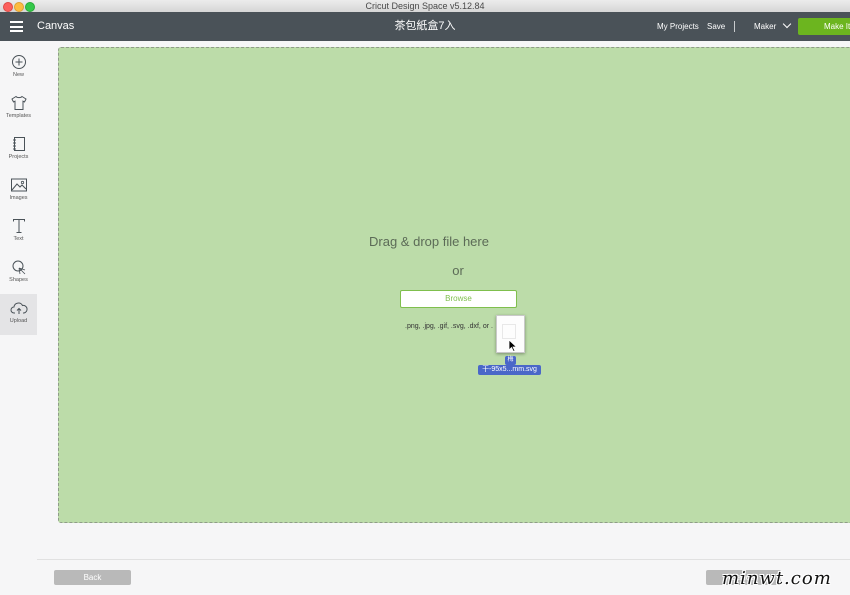 This screenshot has height=595, width=850. What do you see at coordinates (425, 6) in the screenshot?
I see `window-title: Cricut Design Space v5.12.84` at bounding box center [425, 6].